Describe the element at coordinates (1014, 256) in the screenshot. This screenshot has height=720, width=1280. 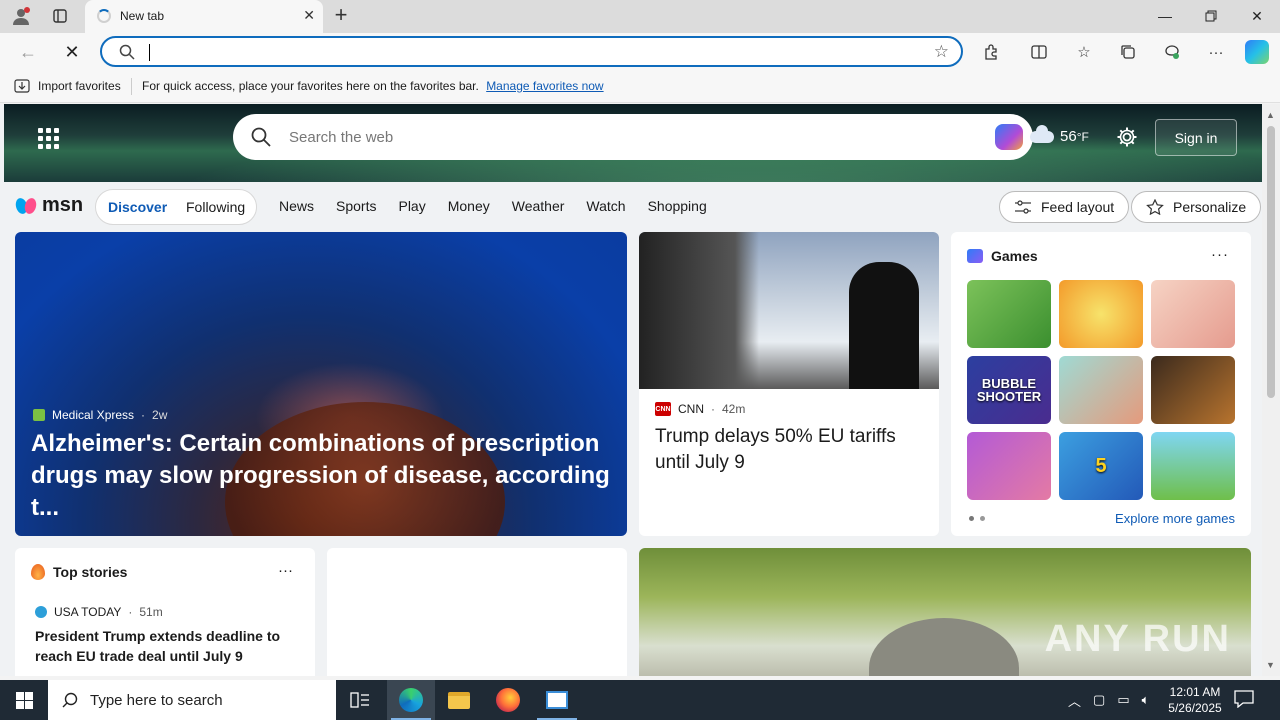
I see `games-title: Games` at that location.